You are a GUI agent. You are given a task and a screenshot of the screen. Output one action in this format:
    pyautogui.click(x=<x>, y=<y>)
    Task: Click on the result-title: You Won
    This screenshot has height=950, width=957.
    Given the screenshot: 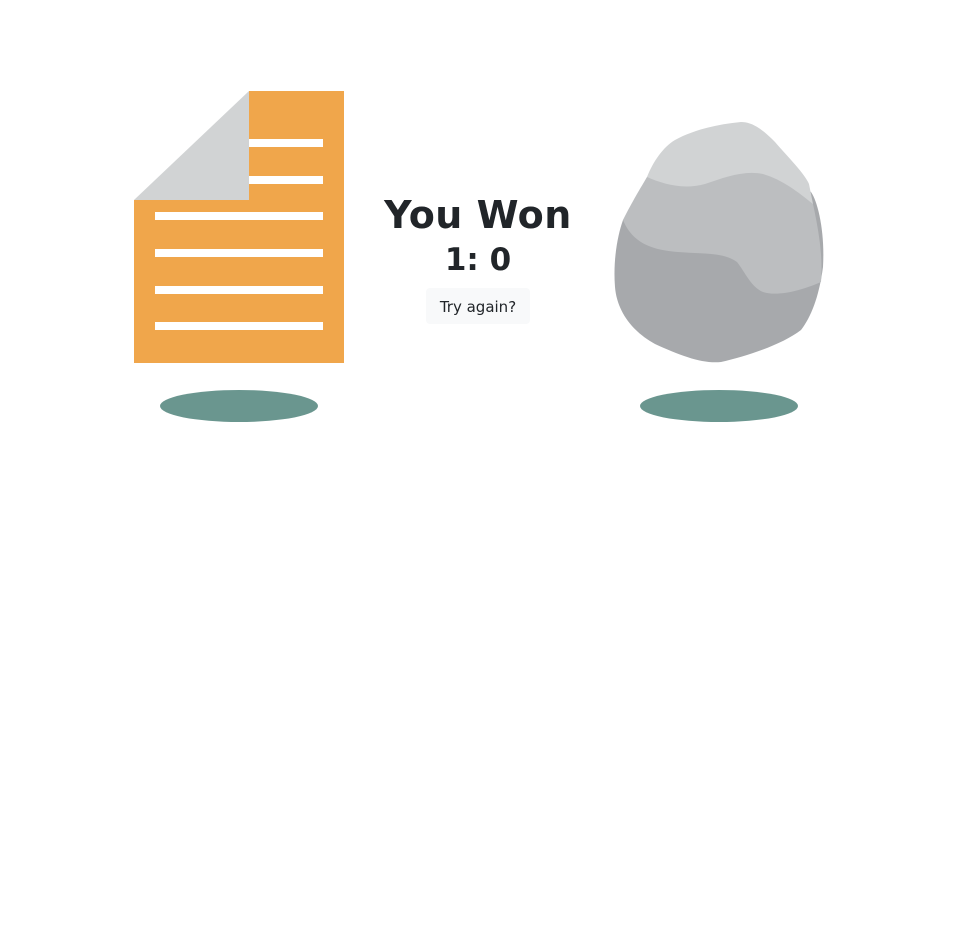 What is the action you would take?
    pyautogui.click(x=478, y=215)
    